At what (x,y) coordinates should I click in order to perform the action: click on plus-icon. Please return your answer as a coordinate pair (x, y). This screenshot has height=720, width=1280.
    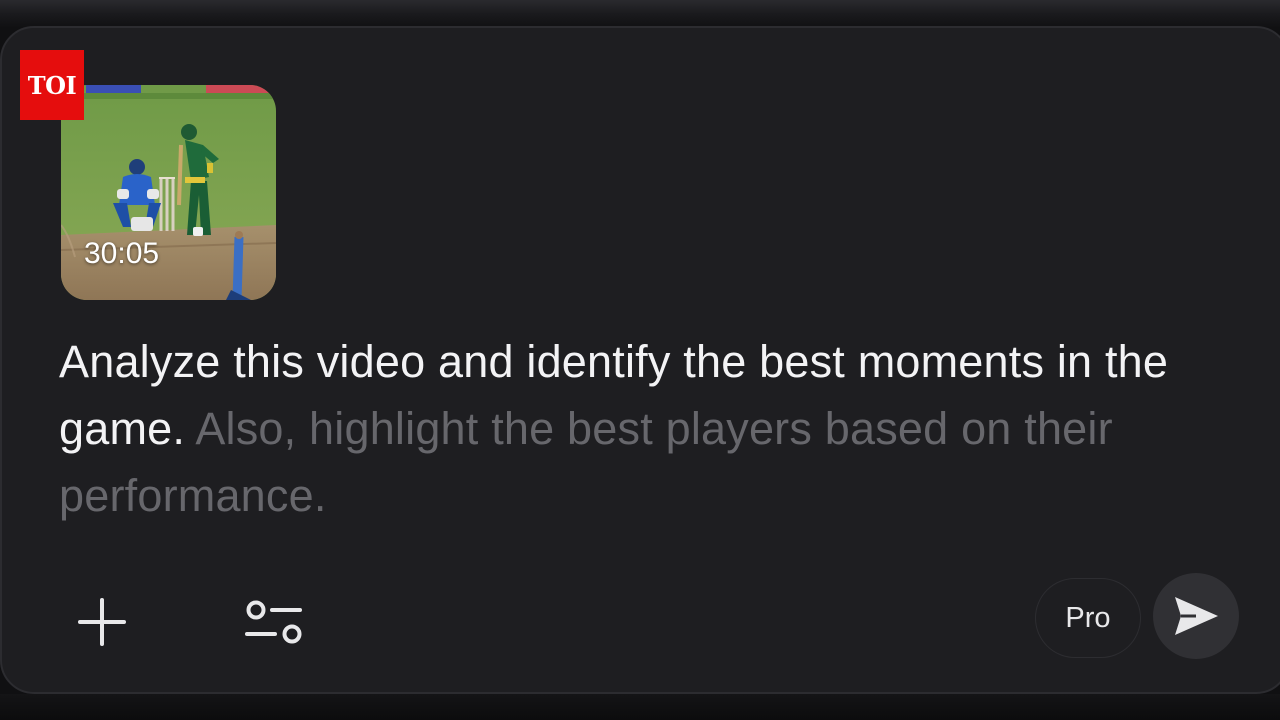
    Looking at the image, I should click on (102, 622).